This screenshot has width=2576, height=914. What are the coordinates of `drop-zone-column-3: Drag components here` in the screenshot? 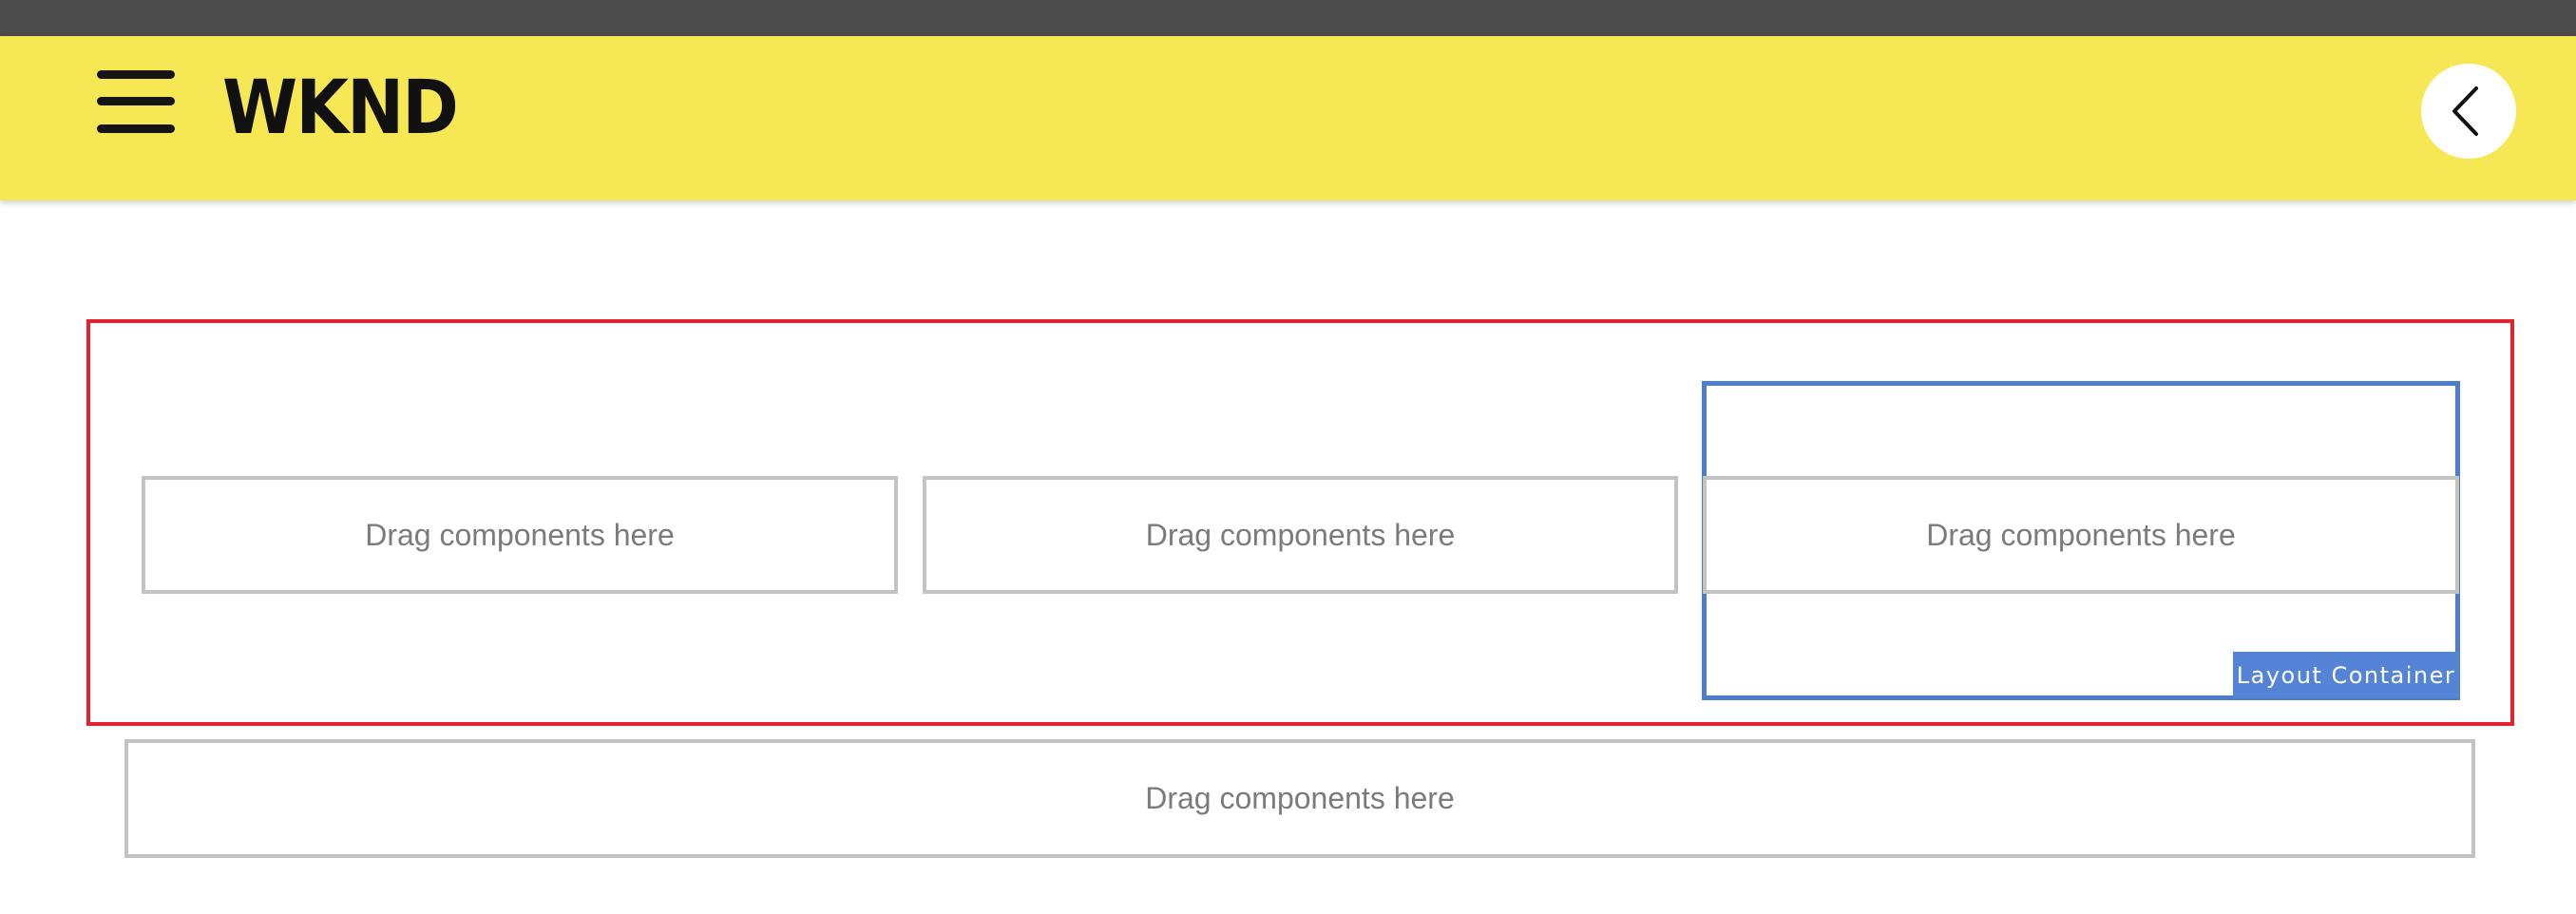 It's located at (2081, 535).